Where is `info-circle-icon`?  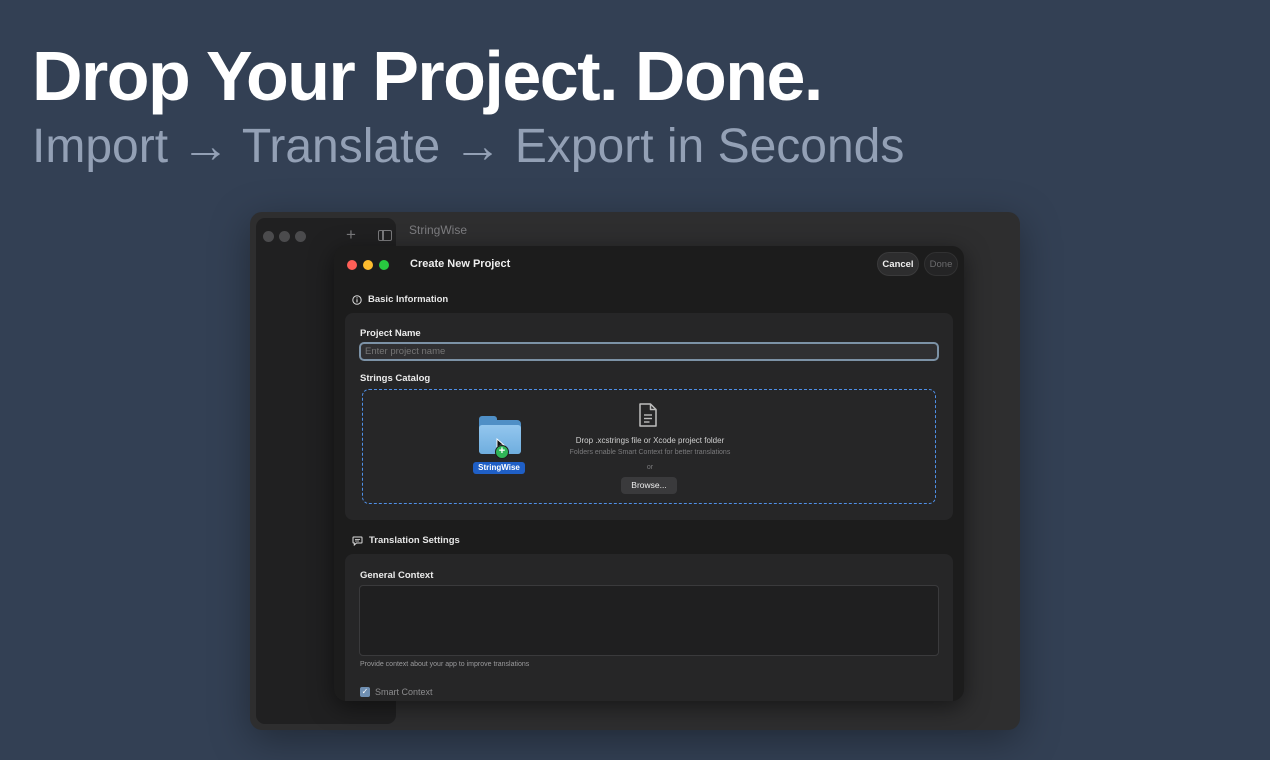
info-circle-icon is located at coordinates (357, 299).